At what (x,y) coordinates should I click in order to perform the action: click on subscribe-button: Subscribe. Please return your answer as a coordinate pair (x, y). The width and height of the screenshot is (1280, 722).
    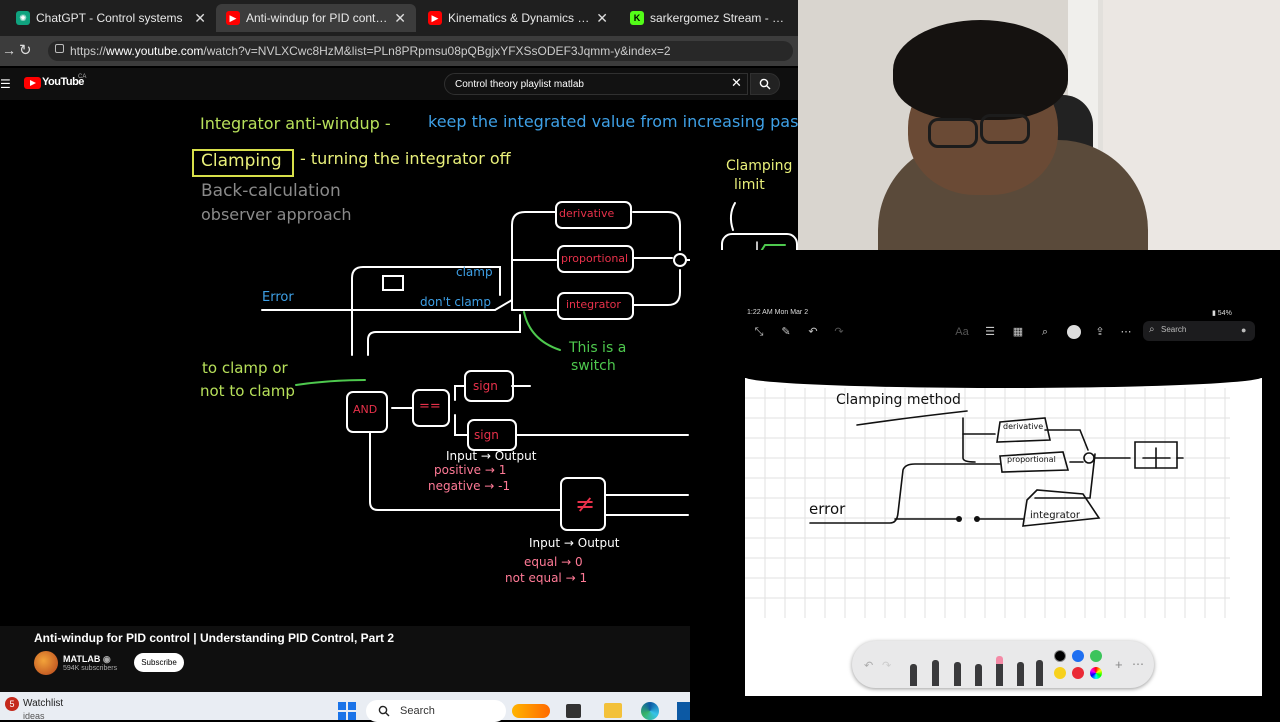
    Looking at the image, I should click on (159, 662).